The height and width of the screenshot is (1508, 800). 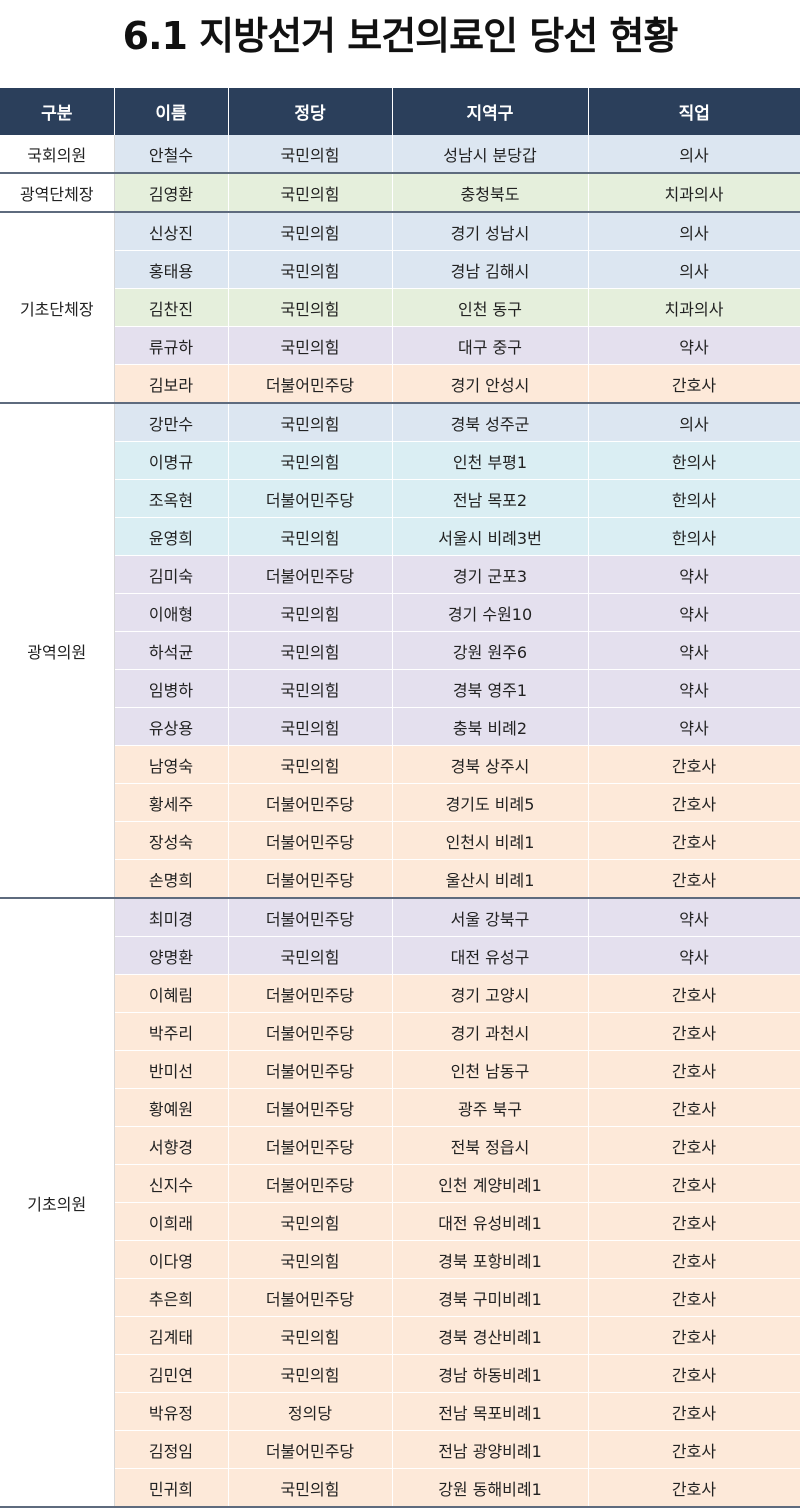 What do you see at coordinates (490, 917) in the screenshot?
I see `district-cell: 서울 강북구` at bounding box center [490, 917].